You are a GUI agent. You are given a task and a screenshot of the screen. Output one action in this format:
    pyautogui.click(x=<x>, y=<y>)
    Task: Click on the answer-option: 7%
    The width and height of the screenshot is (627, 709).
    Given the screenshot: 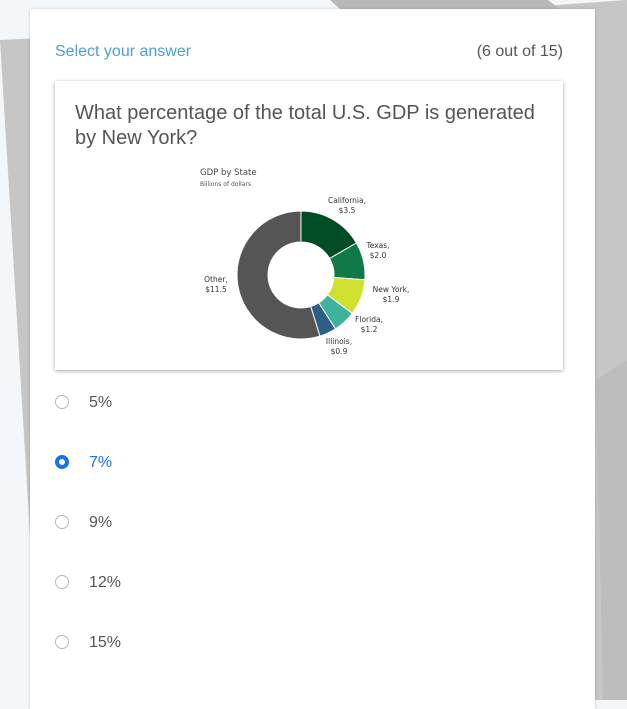 What is the action you would take?
    pyautogui.click(x=205, y=464)
    